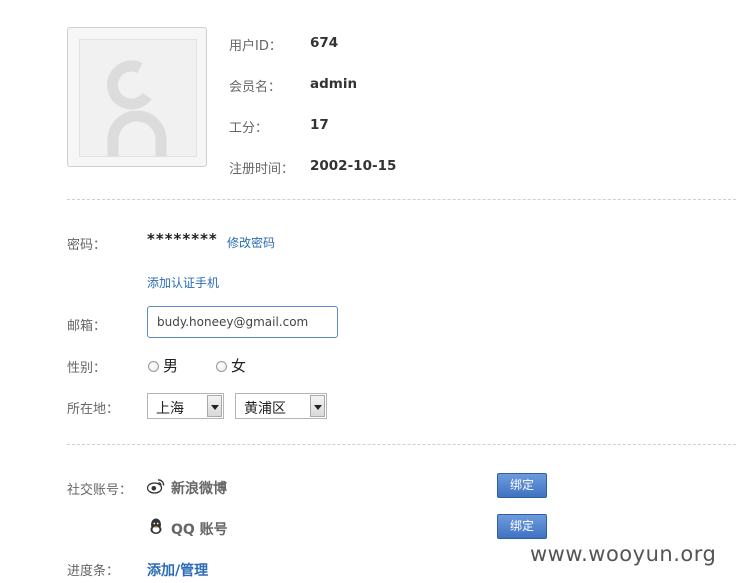  I want to click on weibo-account-name: 新浪微博, so click(199, 489).